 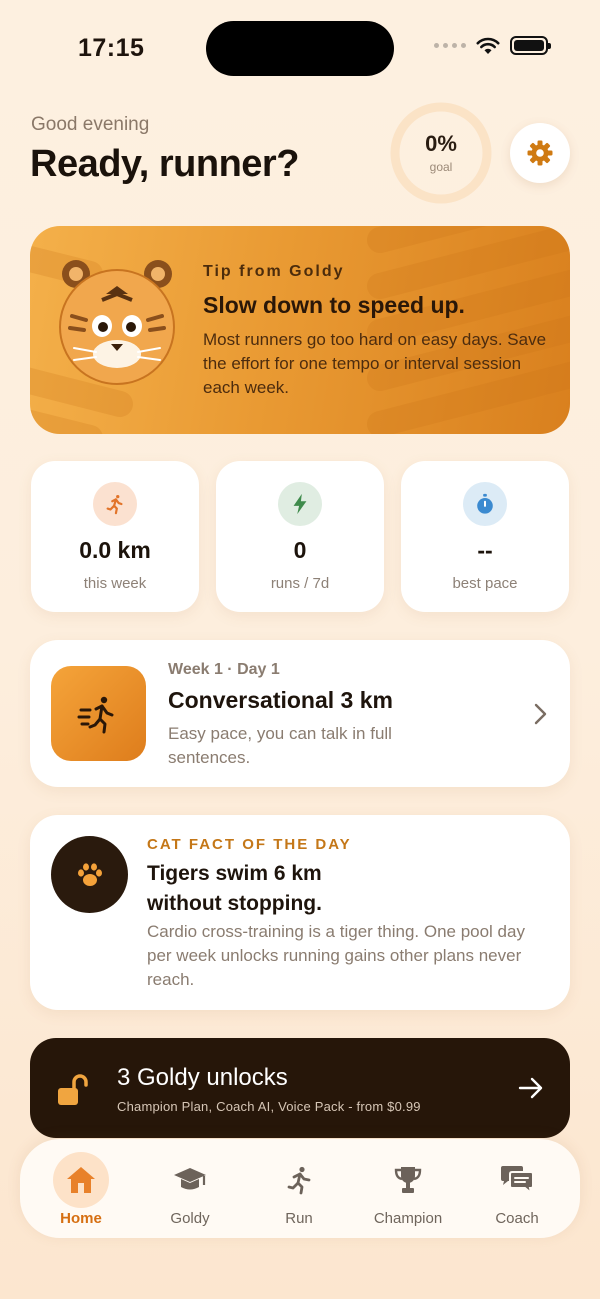 I want to click on home-icon, so click(x=81, y=1180).